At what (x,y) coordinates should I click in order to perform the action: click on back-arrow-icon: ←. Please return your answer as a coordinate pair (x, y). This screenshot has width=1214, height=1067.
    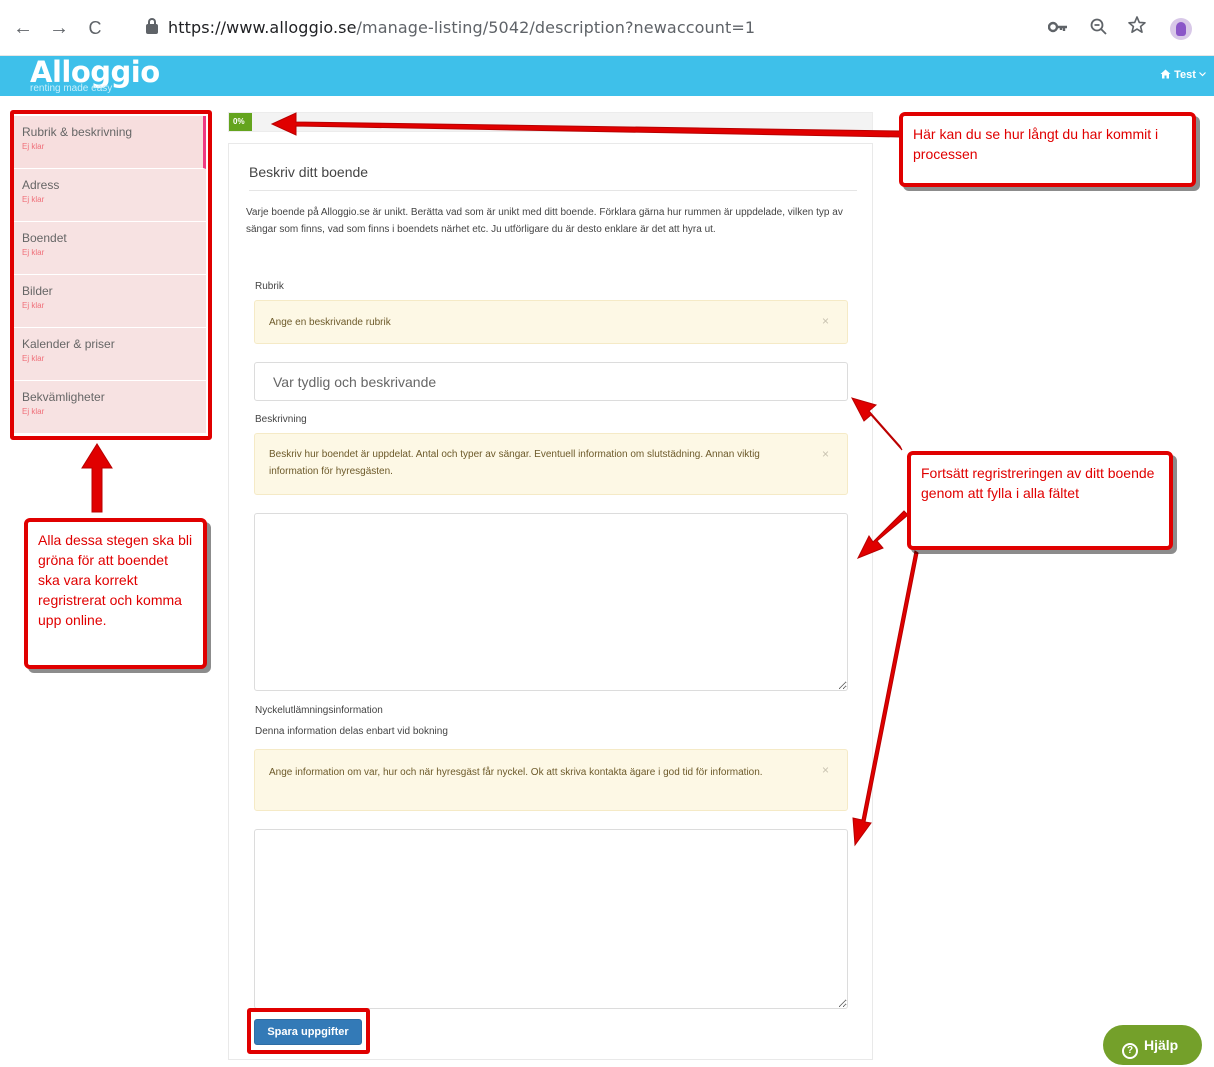
    Looking at the image, I should click on (23, 28).